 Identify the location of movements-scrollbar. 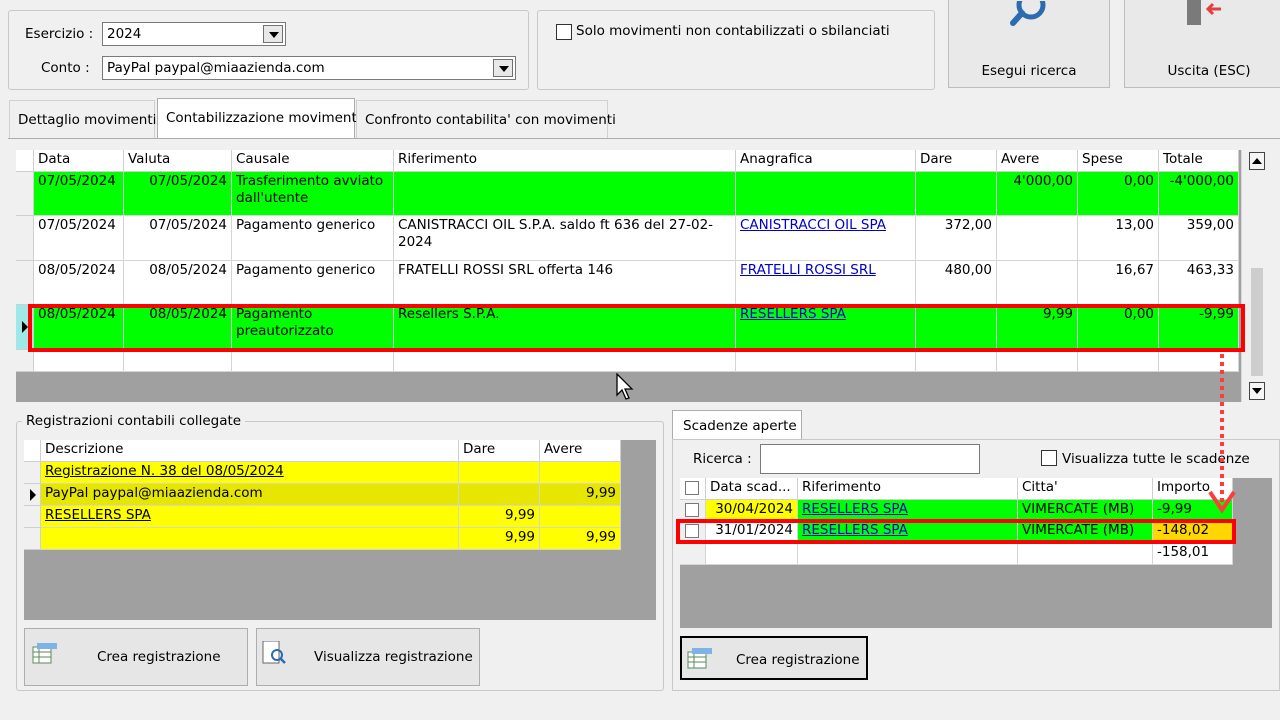
(1256, 276).